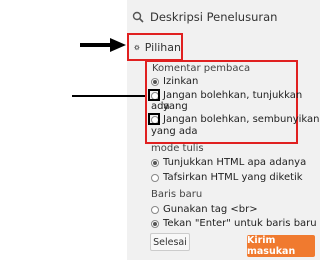 The width and height of the screenshot is (320, 260). I want to click on search-icon, so click(138, 17).